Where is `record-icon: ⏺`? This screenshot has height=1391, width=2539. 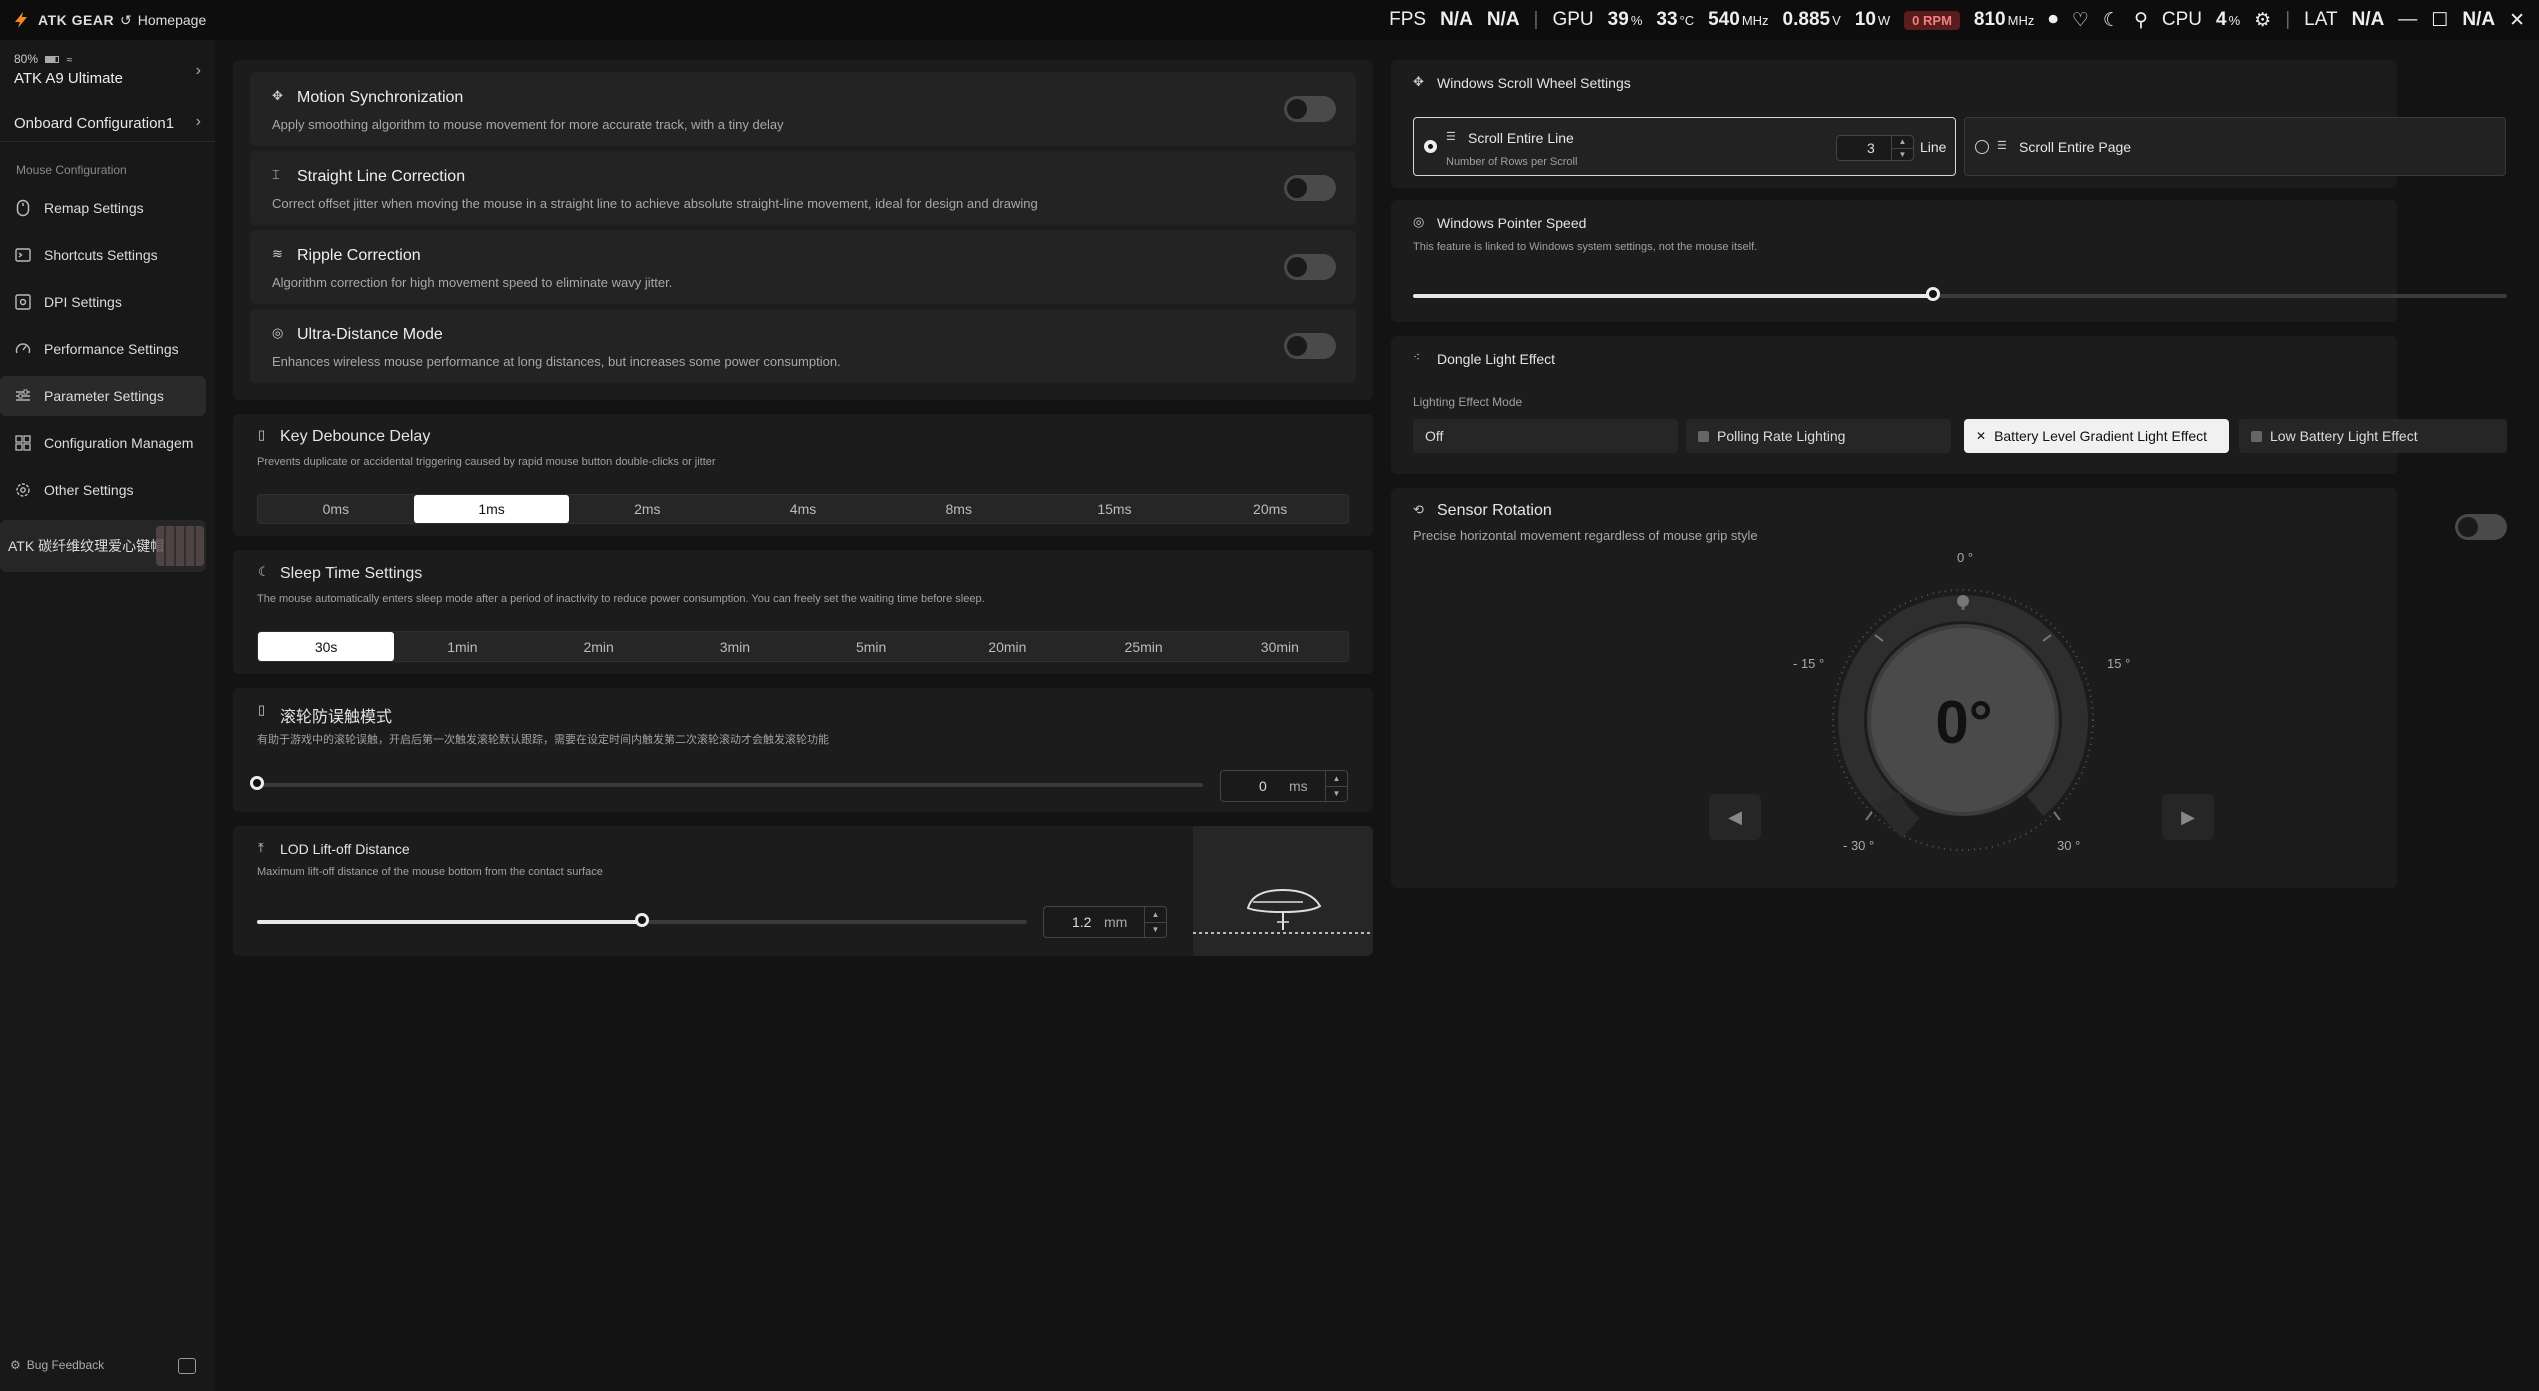
record-icon: ⏺ is located at coordinates (2053, 20).